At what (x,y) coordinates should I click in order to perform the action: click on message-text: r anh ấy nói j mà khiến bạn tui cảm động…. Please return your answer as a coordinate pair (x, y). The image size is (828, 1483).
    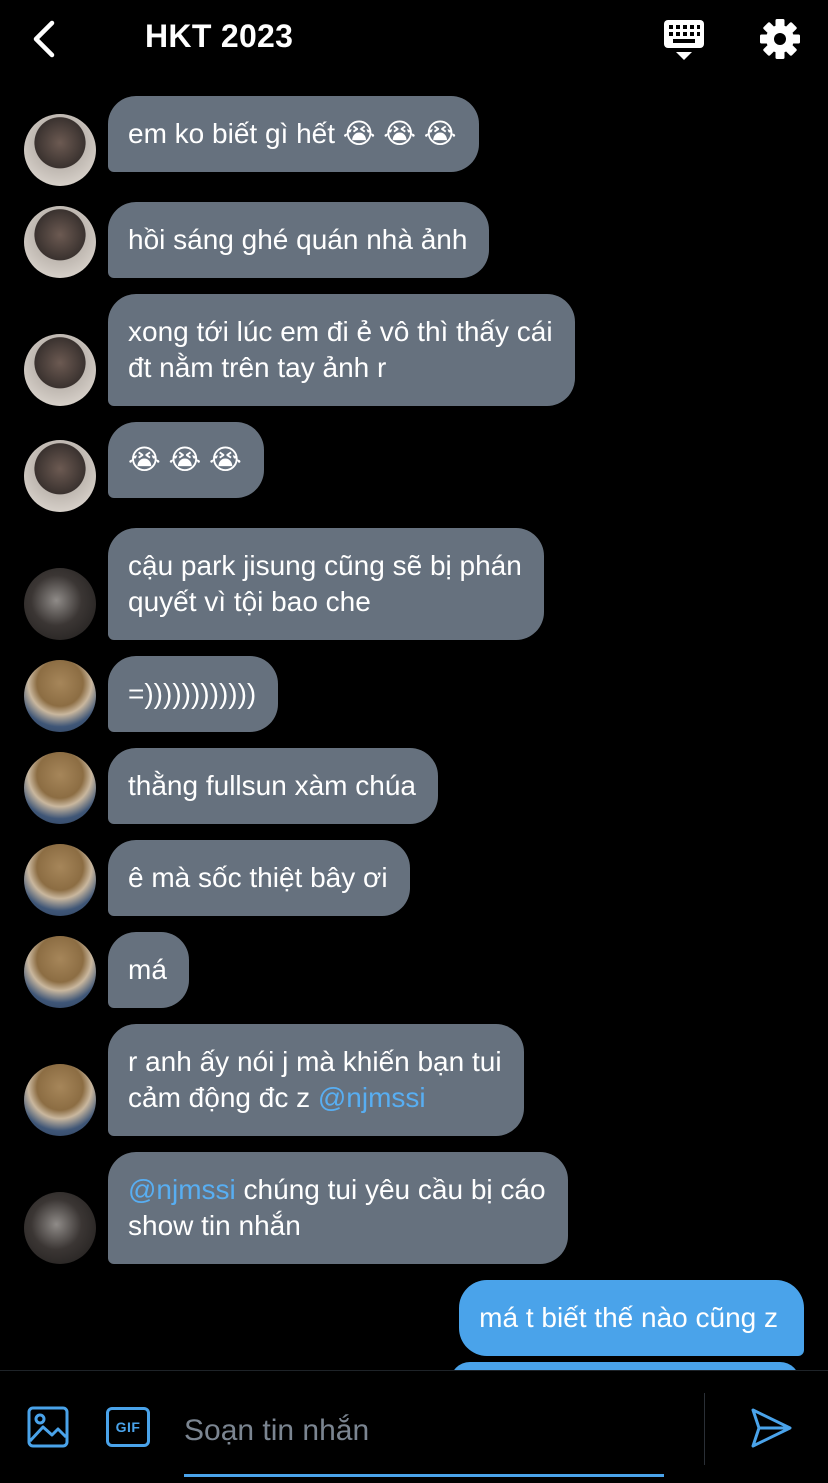
    Looking at the image, I should click on (315, 1079).